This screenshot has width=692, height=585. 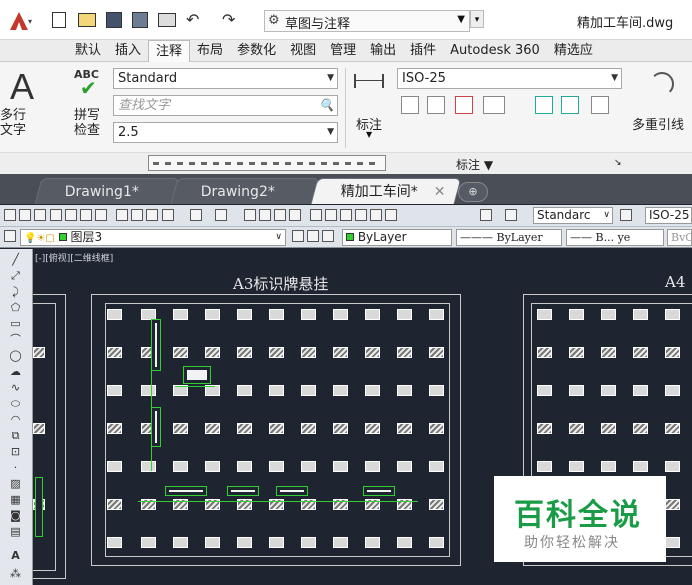 I want to click on sheet-set-icon, so click(x=361, y=215).